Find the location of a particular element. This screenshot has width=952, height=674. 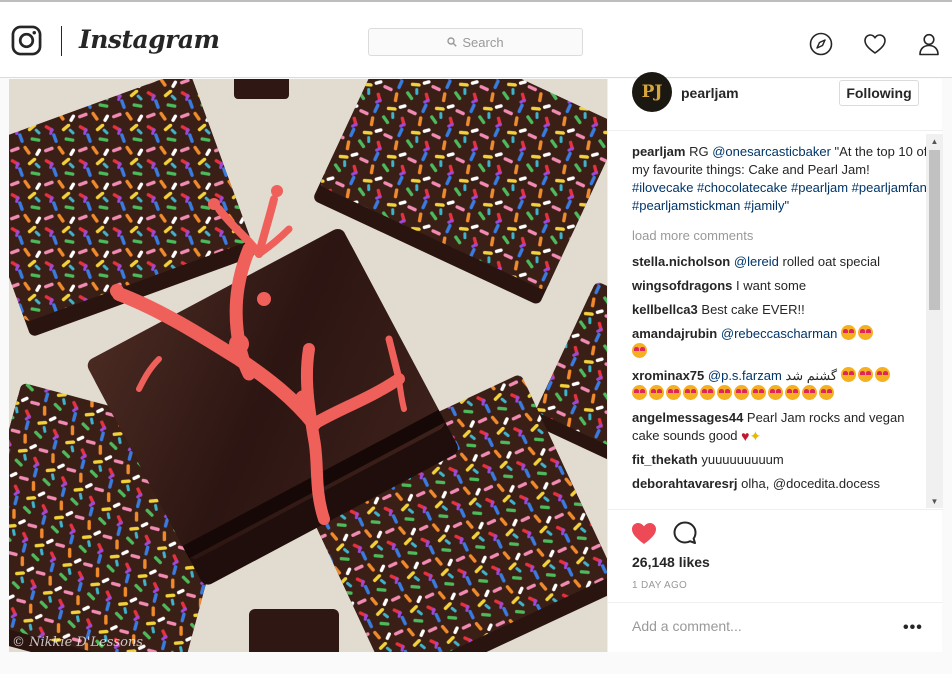

post-actions: 26,148 likes 1 DAY AGO ••• is located at coordinates (775, 580).